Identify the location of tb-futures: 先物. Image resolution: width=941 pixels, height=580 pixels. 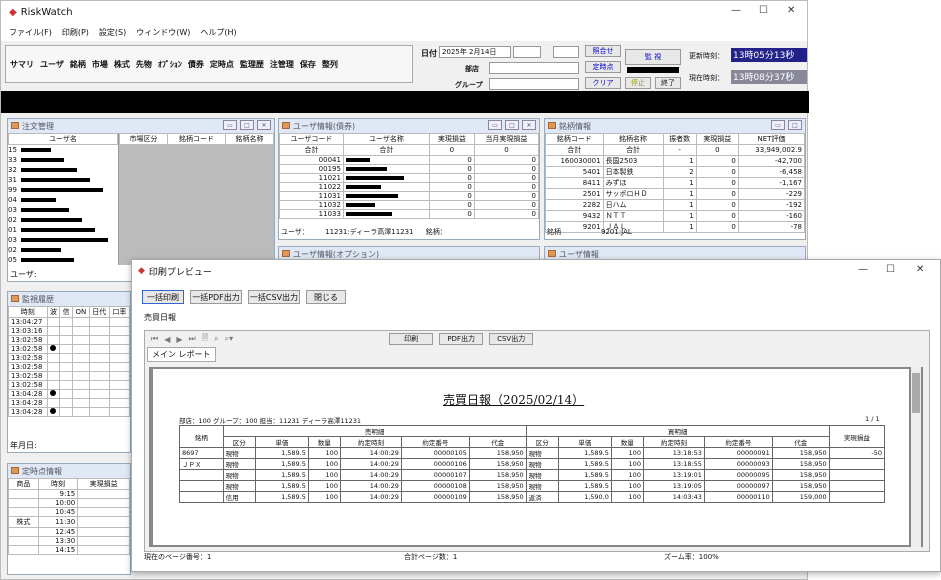
(144, 64).